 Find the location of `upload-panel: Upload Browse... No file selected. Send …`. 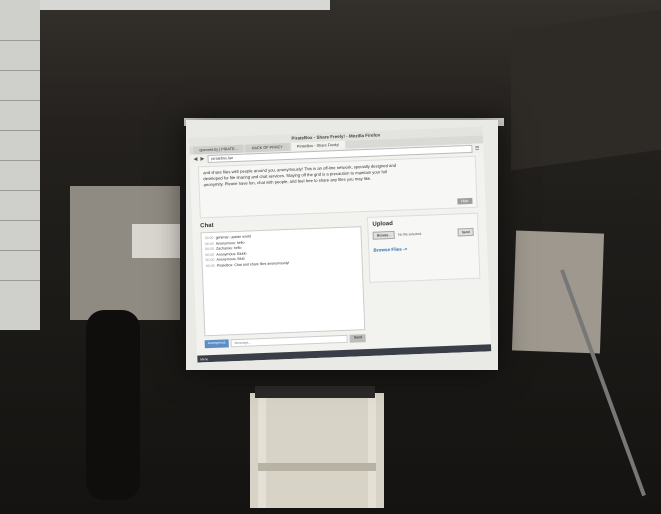

upload-panel: Upload Browse... No file selected. Send … is located at coordinates (424, 247).